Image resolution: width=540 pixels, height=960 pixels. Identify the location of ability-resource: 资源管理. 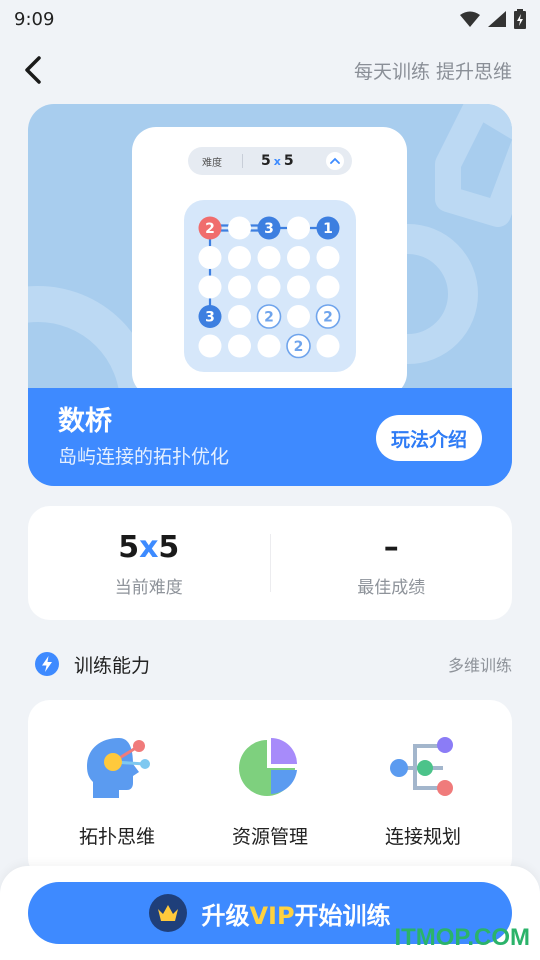
(270, 790).